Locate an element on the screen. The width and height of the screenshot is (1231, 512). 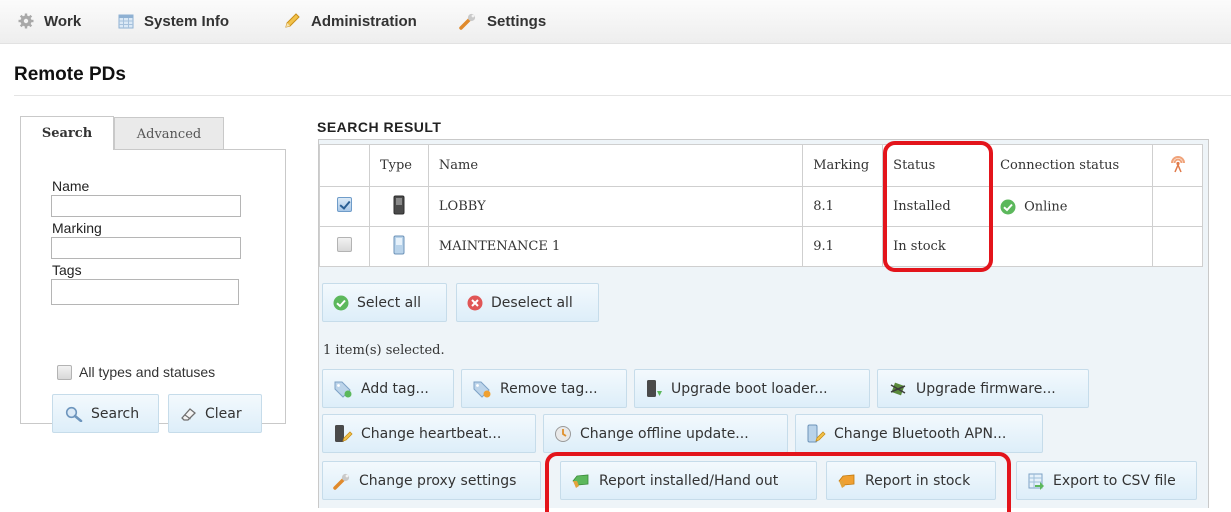
search-button: Search is located at coordinates (105, 413).